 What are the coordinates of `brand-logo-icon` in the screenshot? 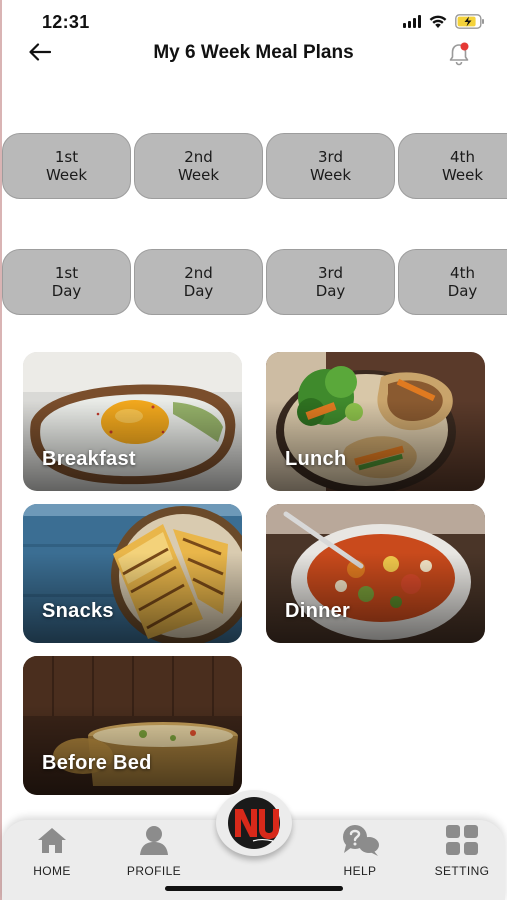 It's located at (254, 823).